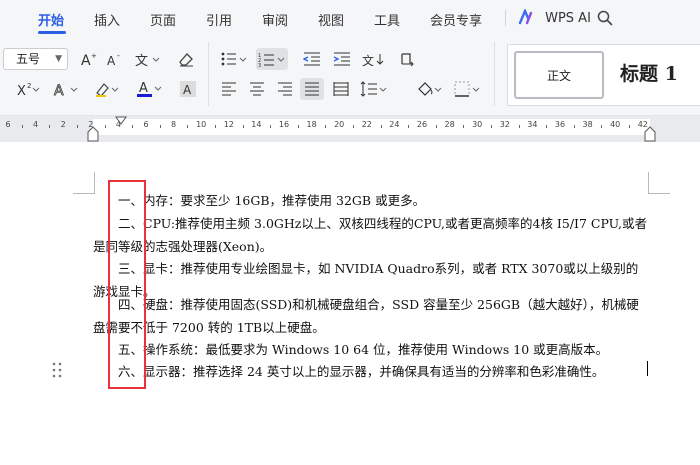 The image size is (700, 465). What do you see at coordinates (29, 89) in the screenshot?
I see `superscript-icon: X2` at bounding box center [29, 89].